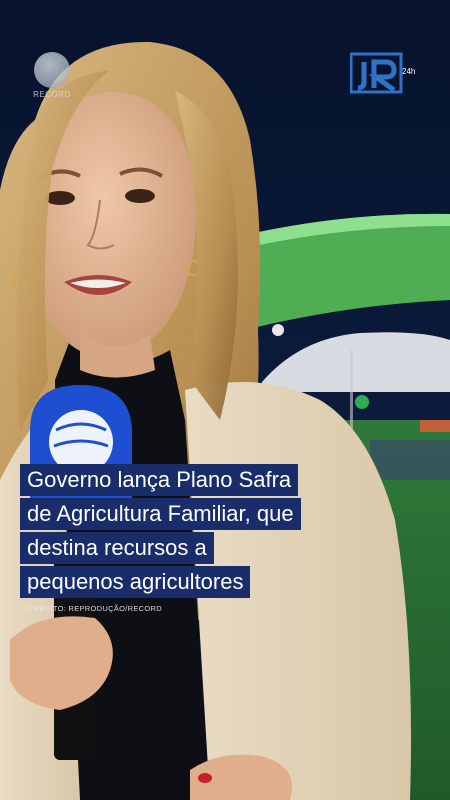  I want to click on headline-line-2: de Agricultura Familiar, que, so click(160, 514).